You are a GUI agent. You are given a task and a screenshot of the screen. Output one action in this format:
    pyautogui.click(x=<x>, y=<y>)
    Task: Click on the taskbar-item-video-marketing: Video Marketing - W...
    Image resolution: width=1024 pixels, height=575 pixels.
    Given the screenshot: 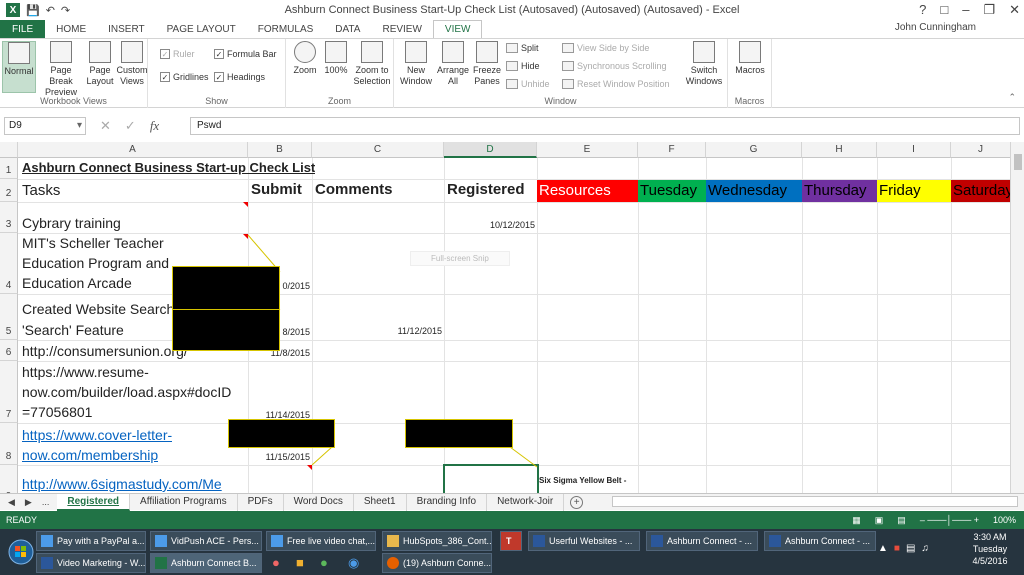 What is the action you would take?
    pyautogui.click(x=91, y=563)
    